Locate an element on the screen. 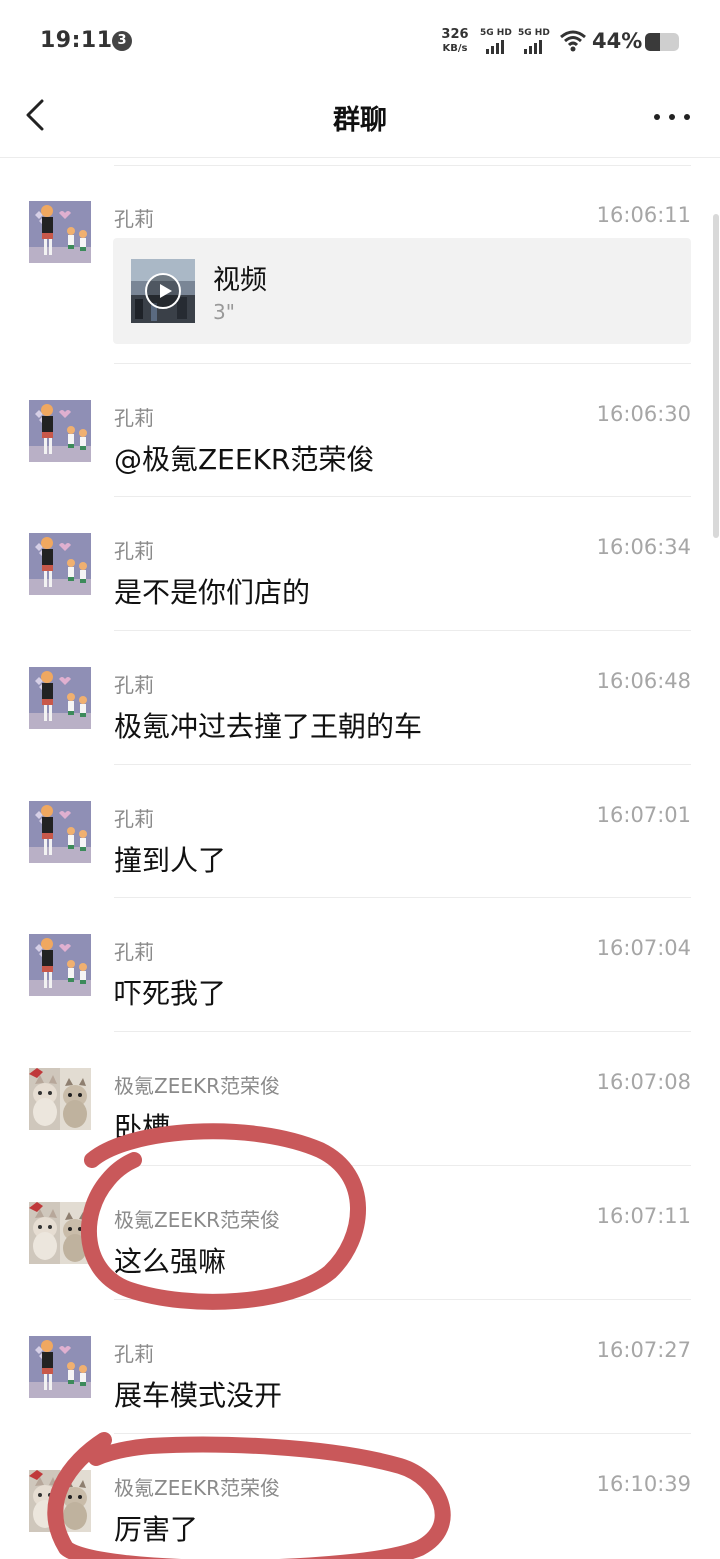  battery-level-fill is located at coordinates (652, 42).